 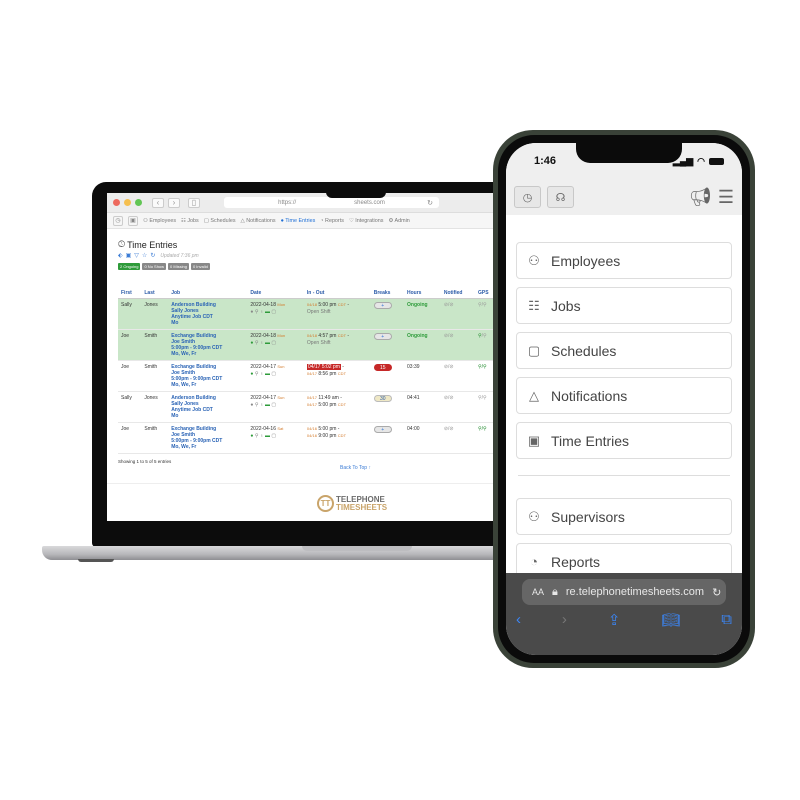 What do you see at coordinates (422, 407) in the screenshot?
I see `cell-hours: 04:41` at bounding box center [422, 407].